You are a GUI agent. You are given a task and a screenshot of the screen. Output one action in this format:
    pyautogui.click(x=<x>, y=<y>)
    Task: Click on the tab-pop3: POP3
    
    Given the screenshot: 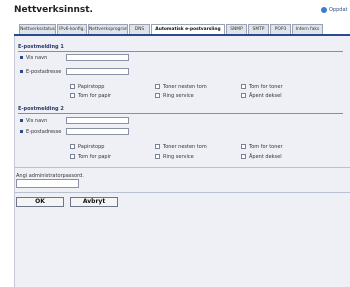 What is the action you would take?
    pyautogui.click(x=280, y=29)
    